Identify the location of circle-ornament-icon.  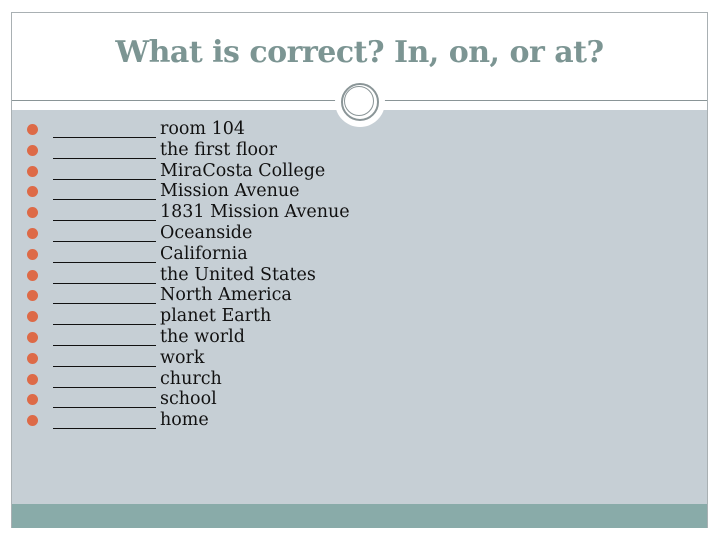
(360, 102).